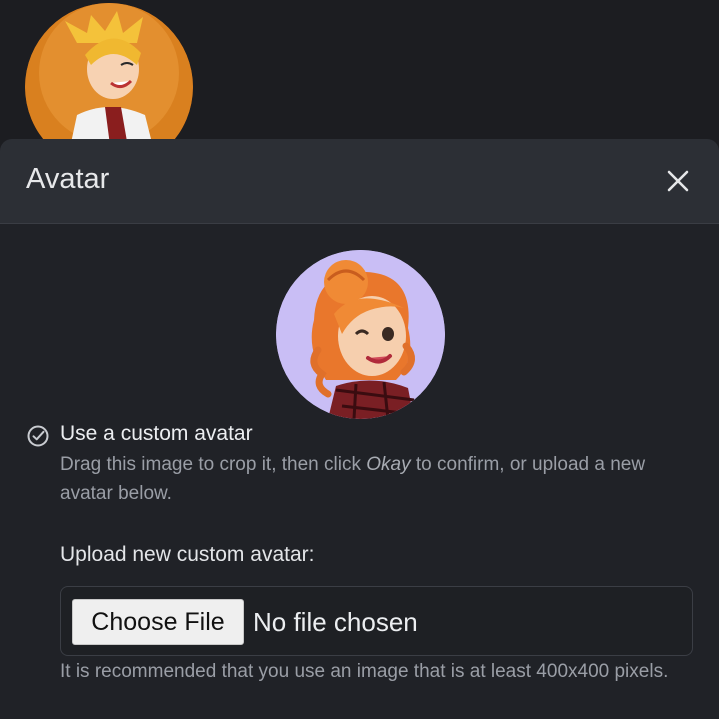 The height and width of the screenshot is (719, 719). What do you see at coordinates (156, 434) in the screenshot?
I see `custom-avatar-option-label: Use a custom avatar` at bounding box center [156, 434].